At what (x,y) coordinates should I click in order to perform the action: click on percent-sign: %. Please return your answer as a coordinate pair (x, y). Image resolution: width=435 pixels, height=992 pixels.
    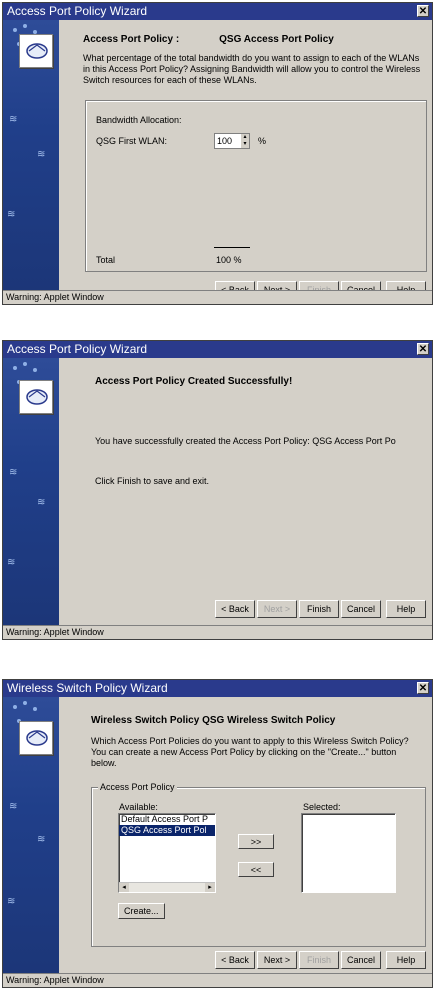
    Looking at the image, I should click on (262, 141).